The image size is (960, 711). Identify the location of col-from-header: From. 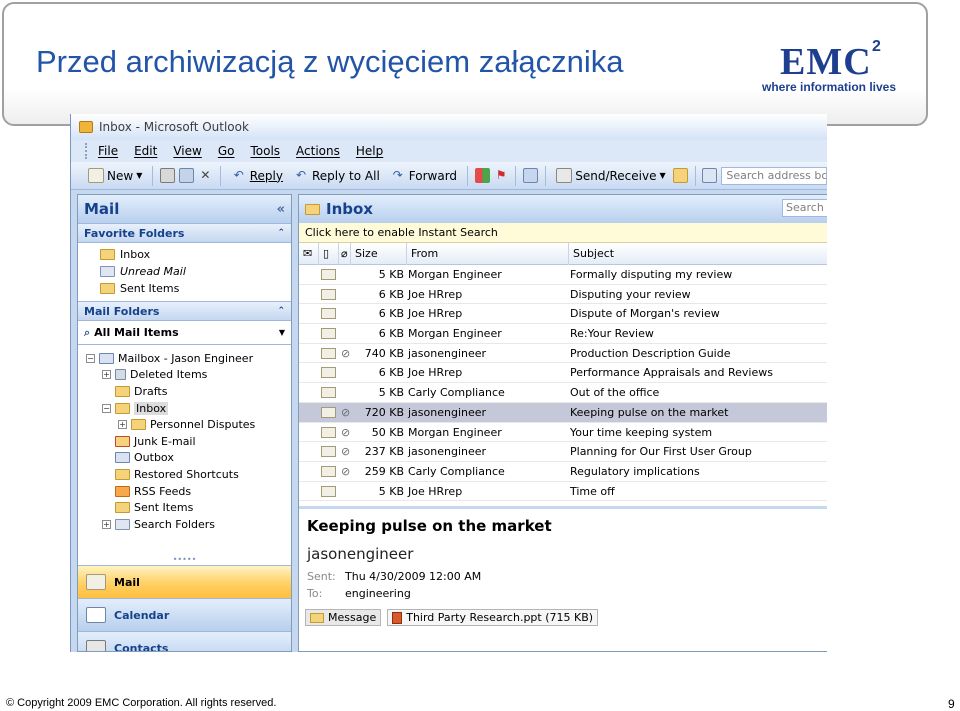
(488, 254).